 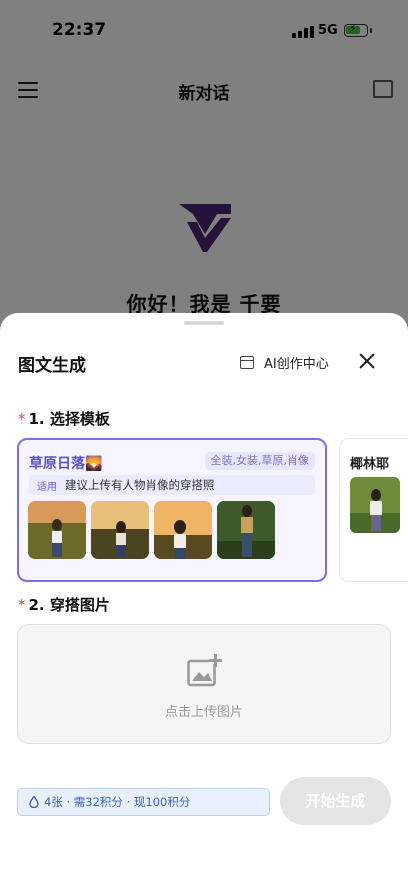 I want to click on hint-text: 建议上传有人物肖像的穿搭照, so click(x=140, y=485).